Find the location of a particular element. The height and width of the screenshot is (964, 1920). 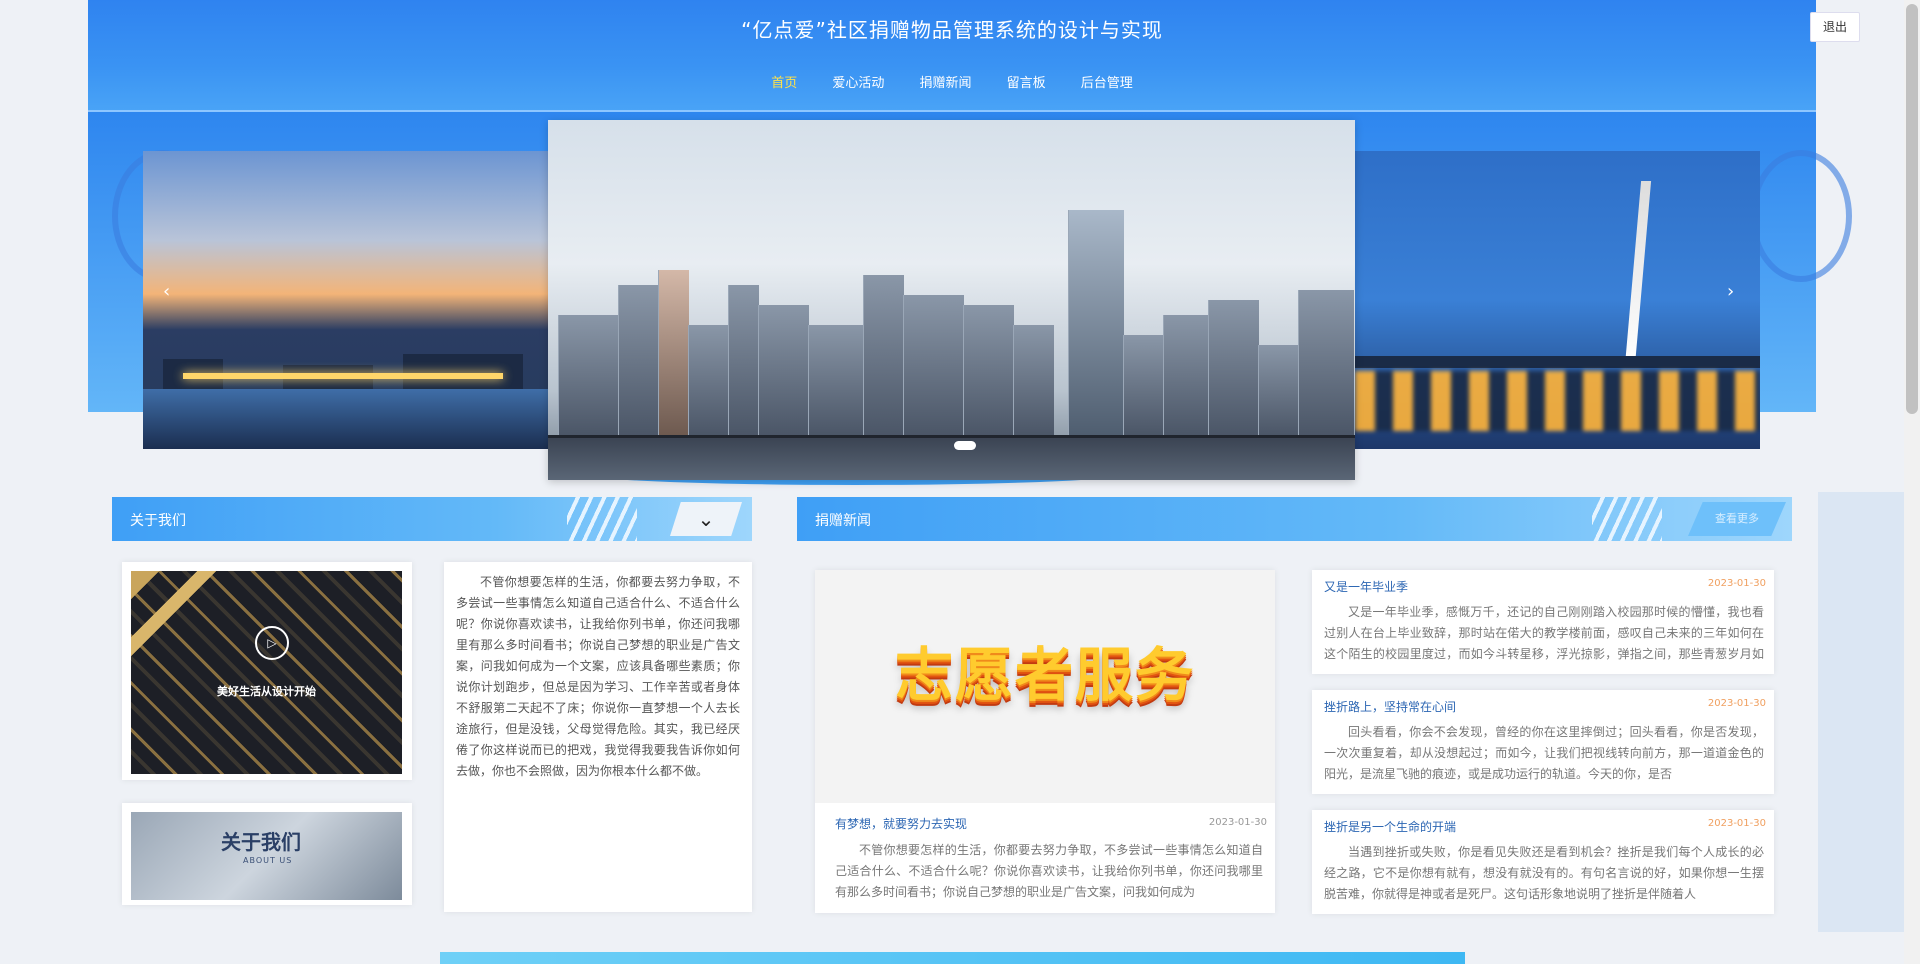

about-banner-image: 关于我们 ABOUT US is located at coordinates (266, 856).